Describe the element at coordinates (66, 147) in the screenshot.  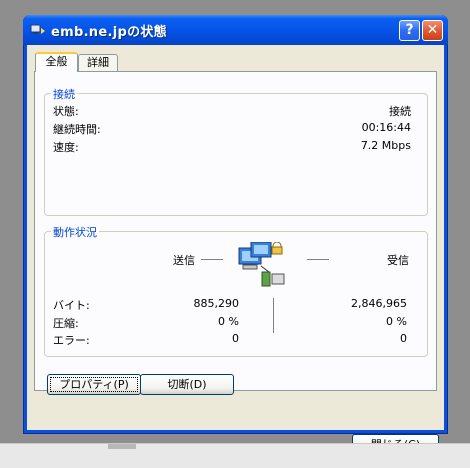
I see `speed-label: 速度:` at that location.